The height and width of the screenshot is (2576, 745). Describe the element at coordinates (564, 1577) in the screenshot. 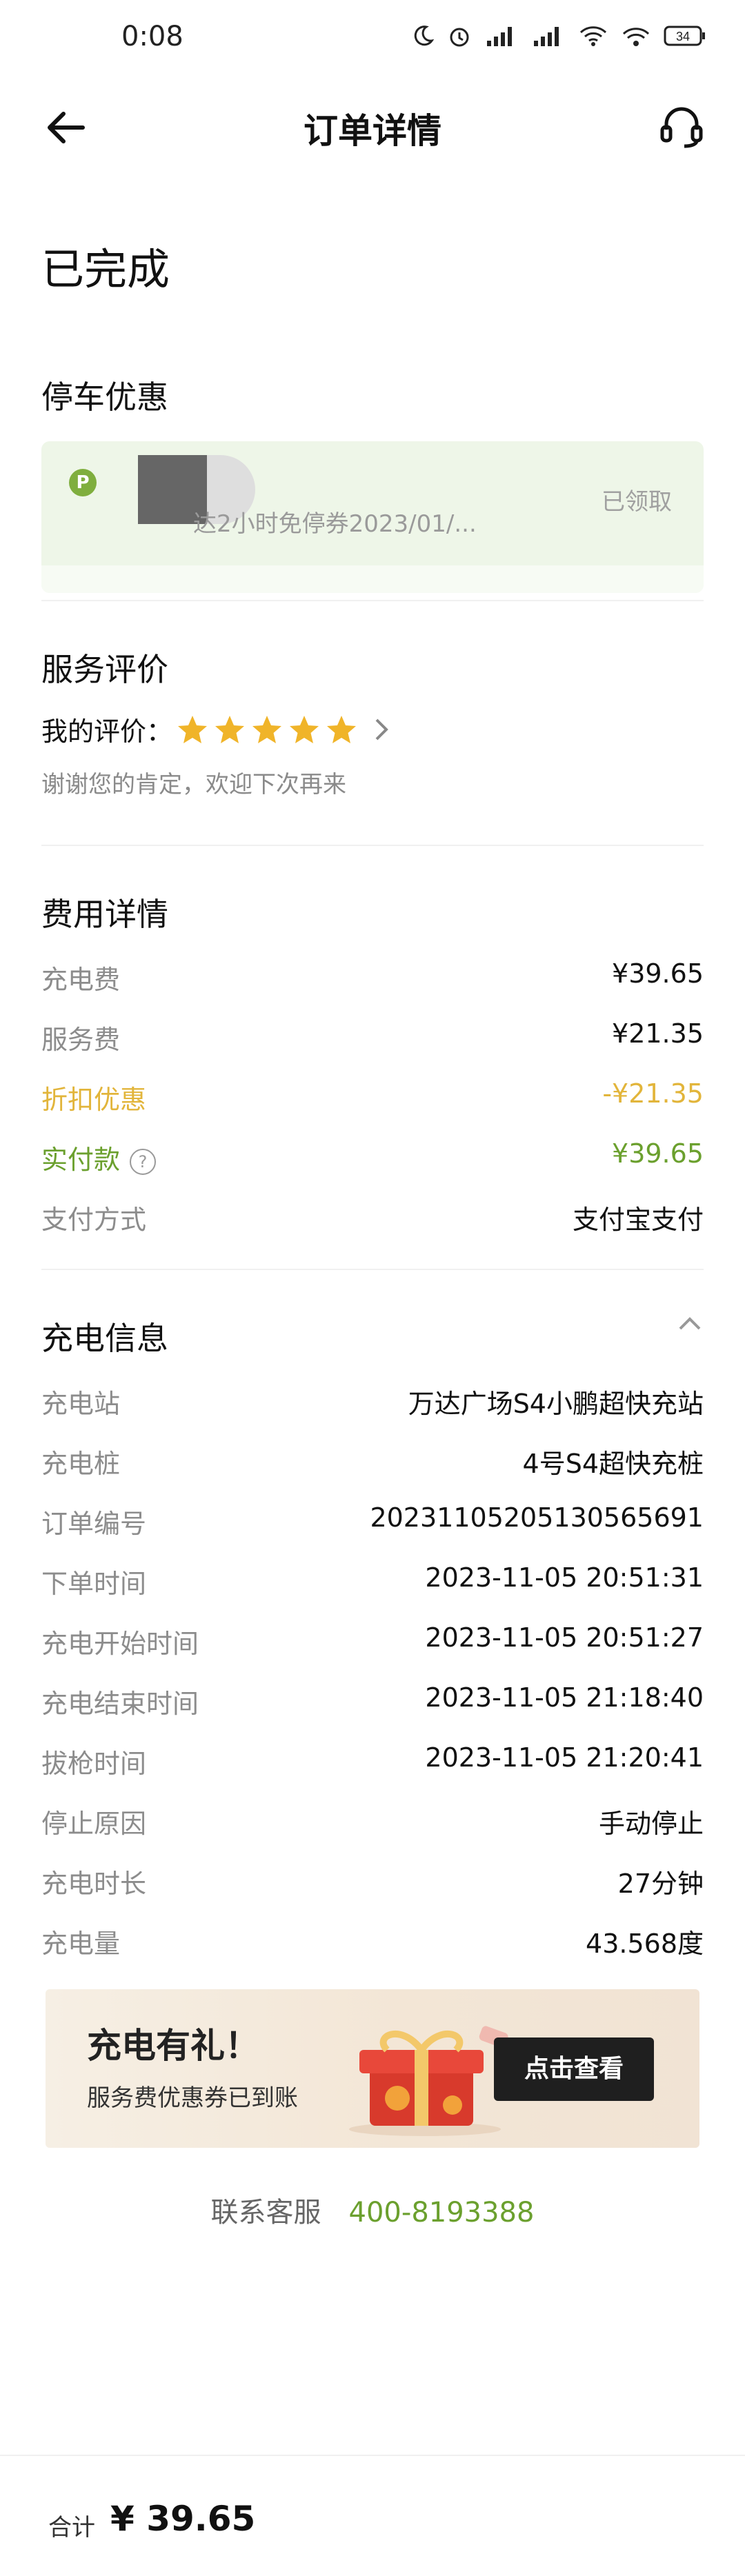

I see `charge-value: 2023-11-05 20:51:31` at that location.